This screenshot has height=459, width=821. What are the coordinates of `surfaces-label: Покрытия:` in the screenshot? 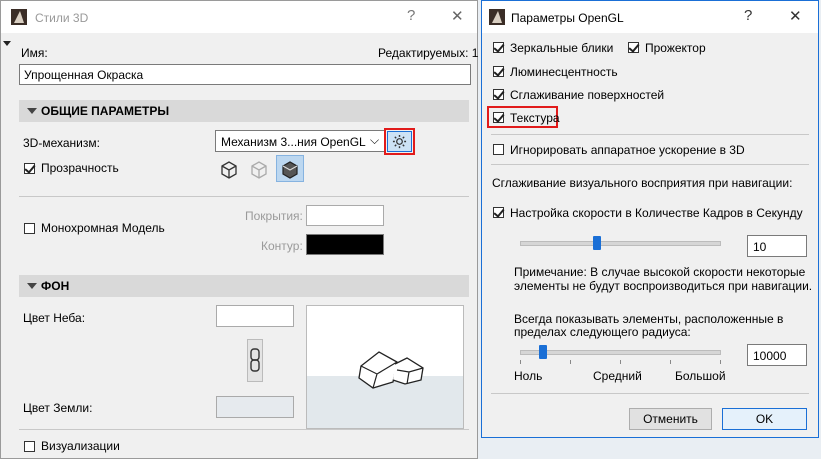 It's located at (274, 216).